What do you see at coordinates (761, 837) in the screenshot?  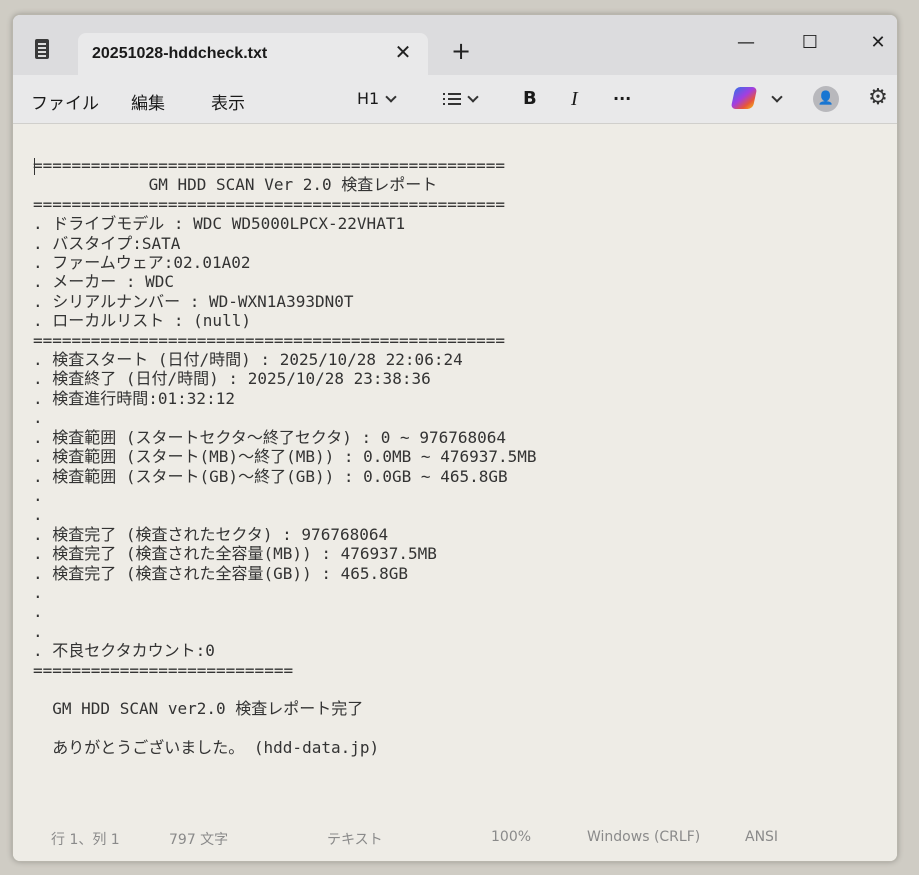 I see `encoding: ANSI` at bounding box center [761, 837].